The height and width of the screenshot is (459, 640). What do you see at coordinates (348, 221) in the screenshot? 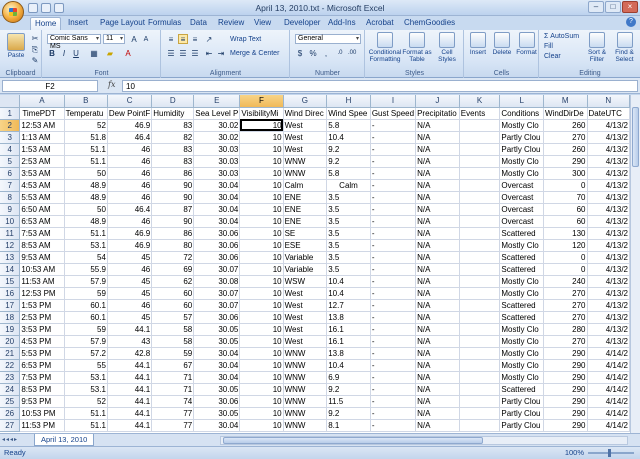
I see `cell: 3.5` at bounding box center [348, 221].